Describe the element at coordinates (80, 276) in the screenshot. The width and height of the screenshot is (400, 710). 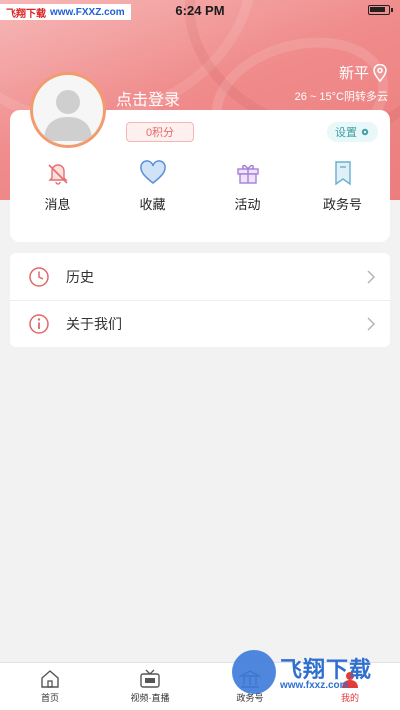
I see `menu-item-label: 历史` at that location.